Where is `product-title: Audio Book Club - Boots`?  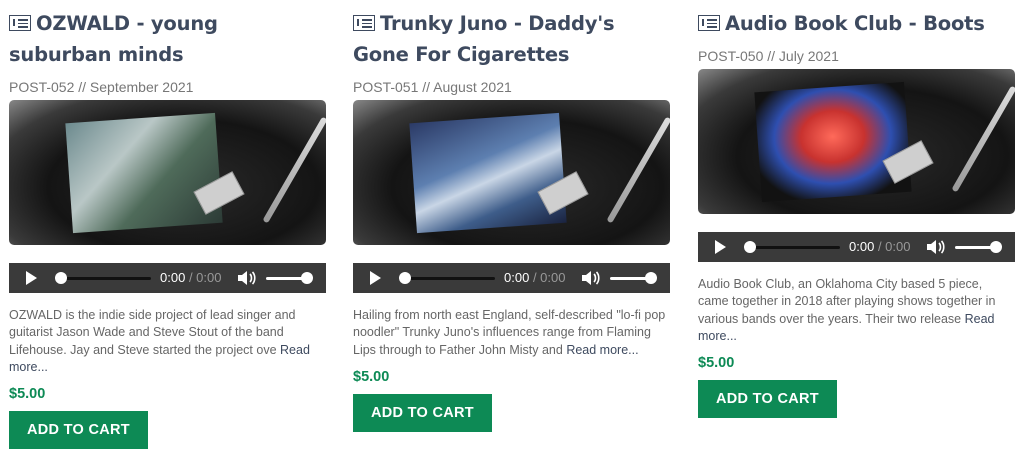
product-title: Audio Book Club - Boots is located at coordinates (856, 23).